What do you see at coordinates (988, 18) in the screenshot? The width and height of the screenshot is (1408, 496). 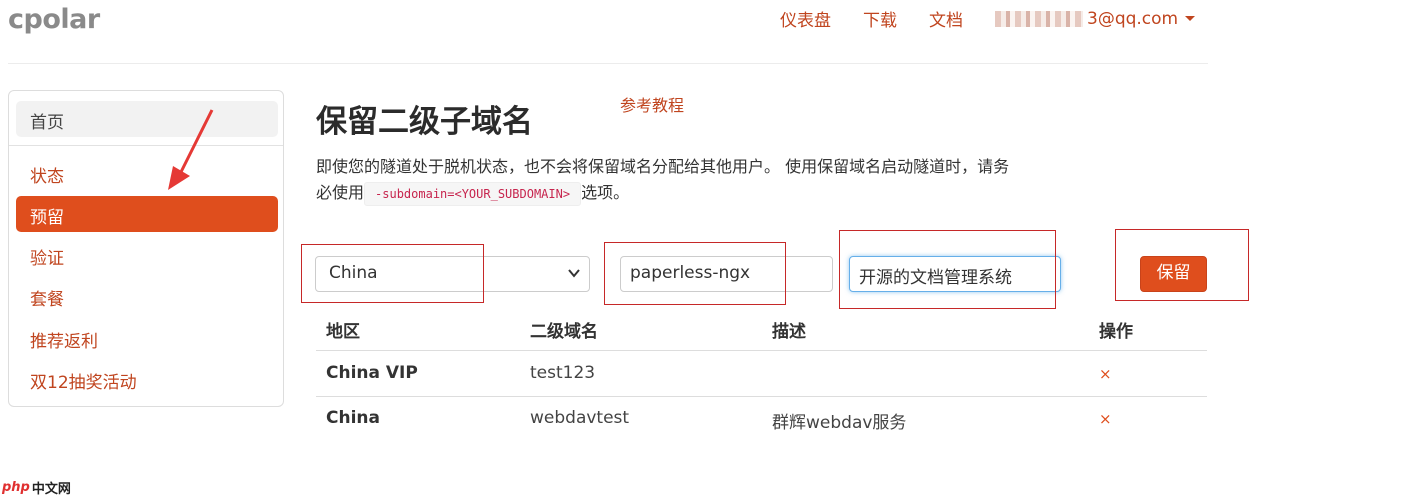 I see `top-nav: 仪表盘 下载 文档 3@qq.com` at bounding box center [988, 18].